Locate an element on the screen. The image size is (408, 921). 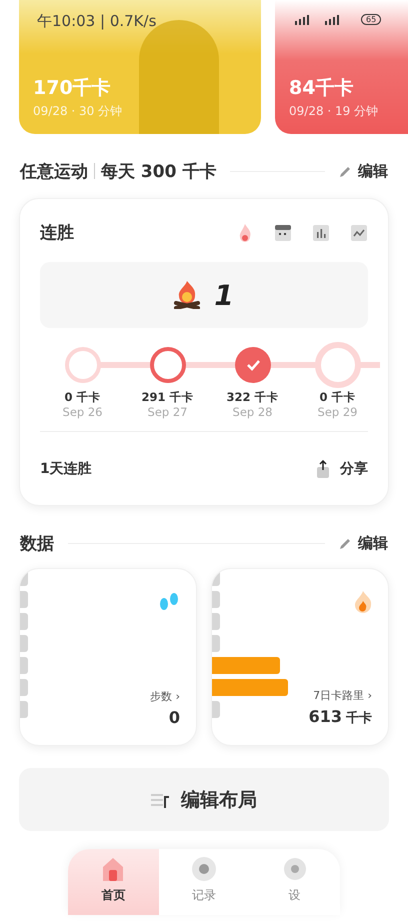
campfire-icon is located at coordinates (187, 295).